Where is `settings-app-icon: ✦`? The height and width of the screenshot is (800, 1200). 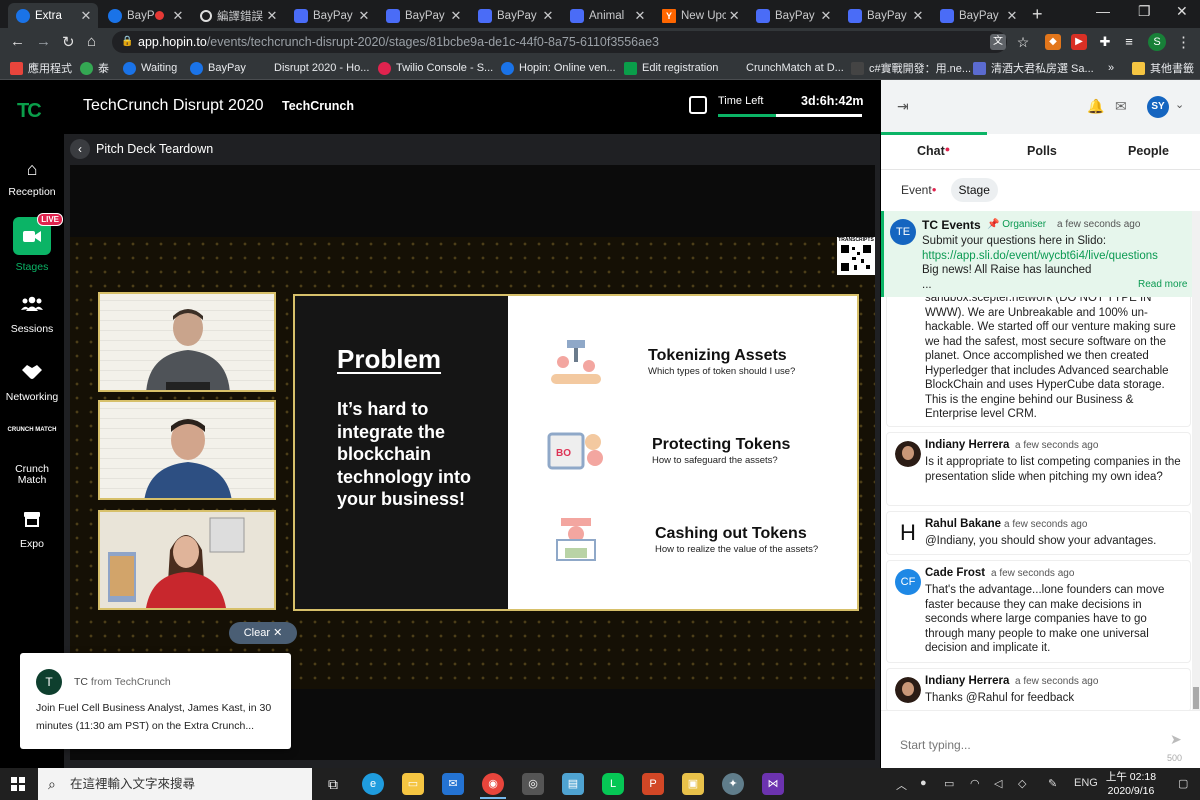
settings-app-icon: ✦ is located at coordinates (733, 784).